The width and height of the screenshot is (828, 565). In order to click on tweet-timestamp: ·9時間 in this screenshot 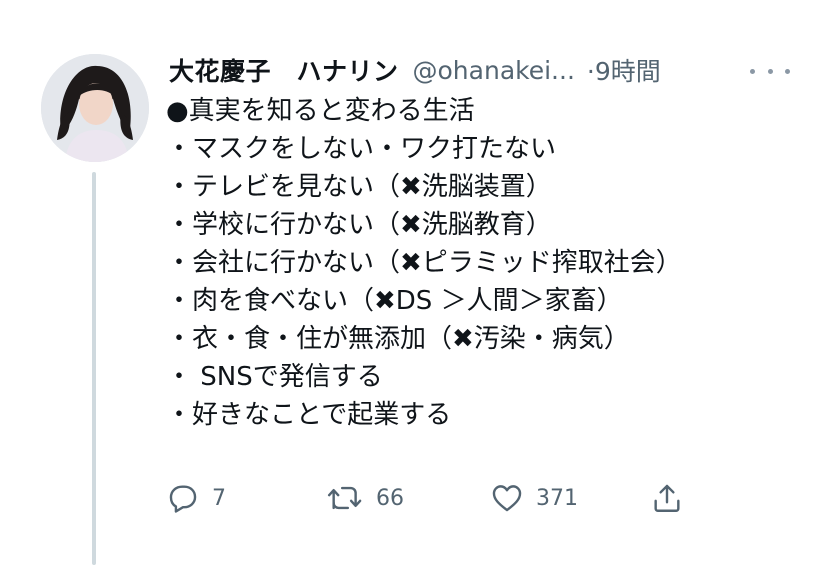, I will do `click(624, 70)`.